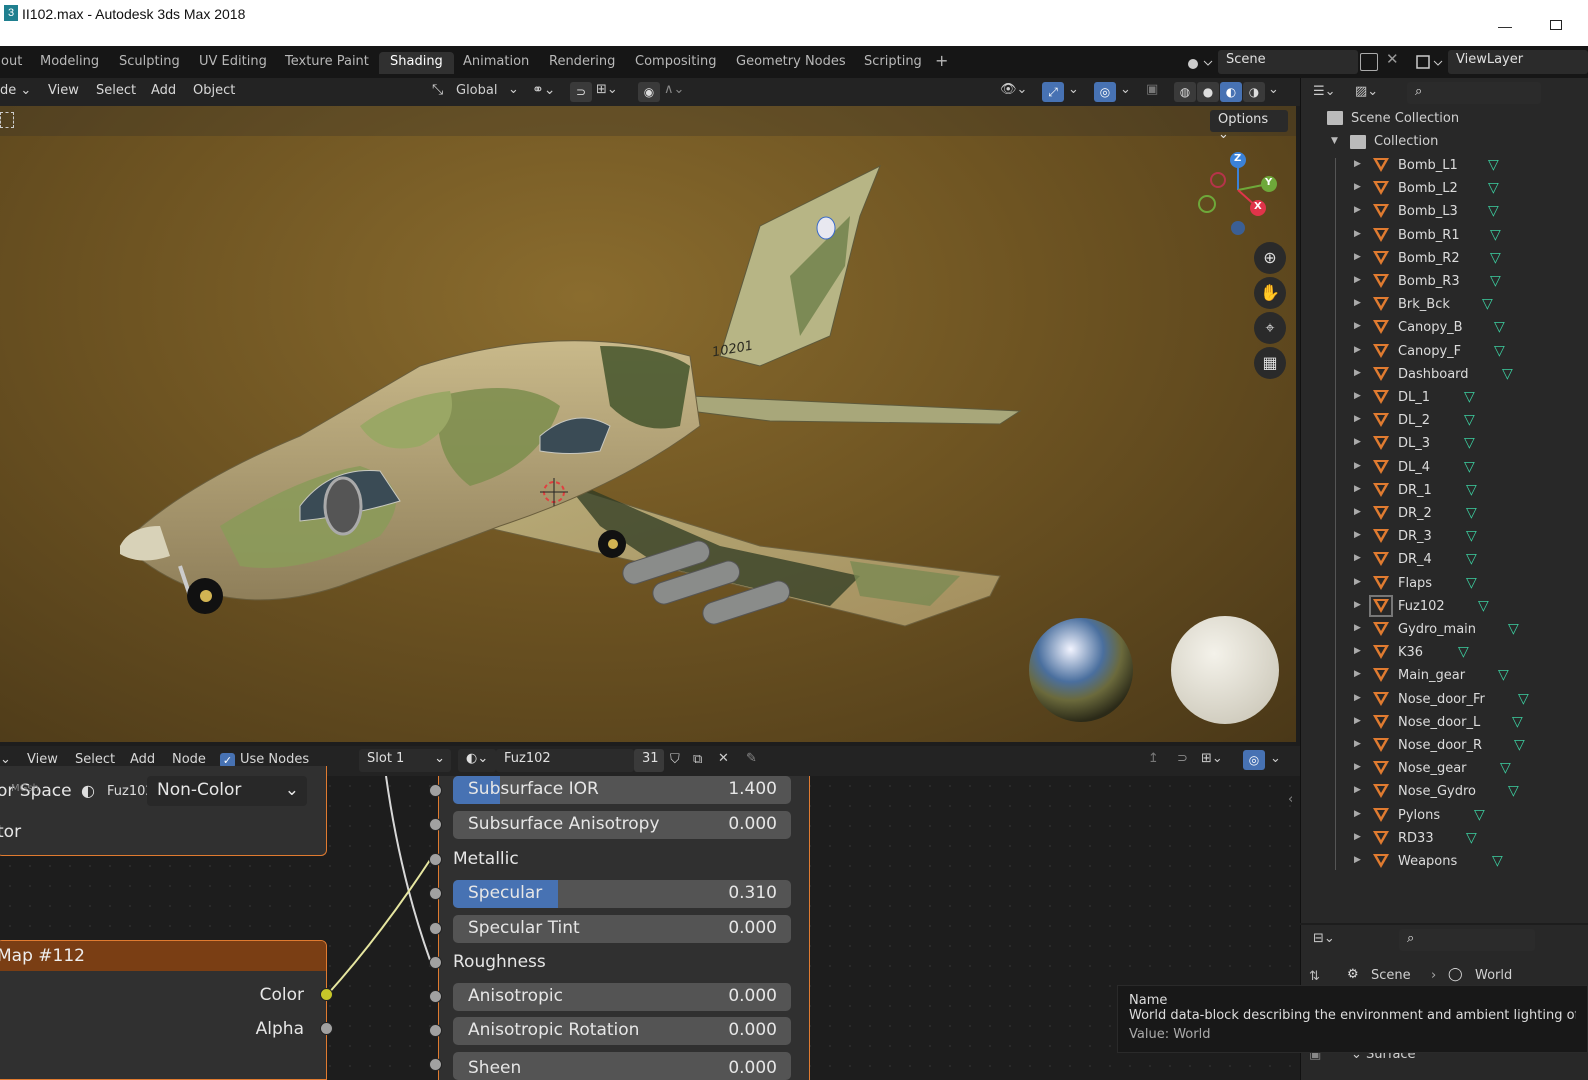  I want to click on subsurface-ior-slider: Subsurface IOR 1.400, so click(622, 790).